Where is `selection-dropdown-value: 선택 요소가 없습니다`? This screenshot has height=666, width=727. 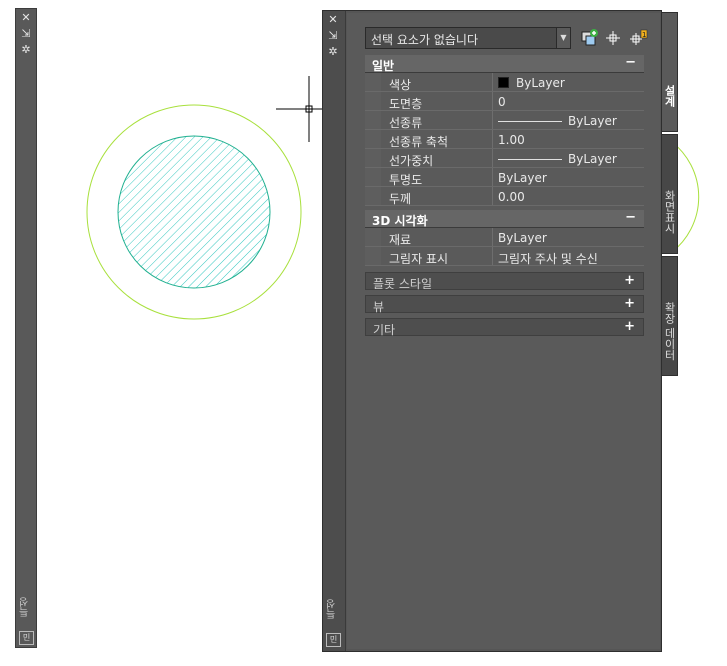 selection-dropdown-value: 선택 요소가 없습니다 is located at coordinates (424, 40).